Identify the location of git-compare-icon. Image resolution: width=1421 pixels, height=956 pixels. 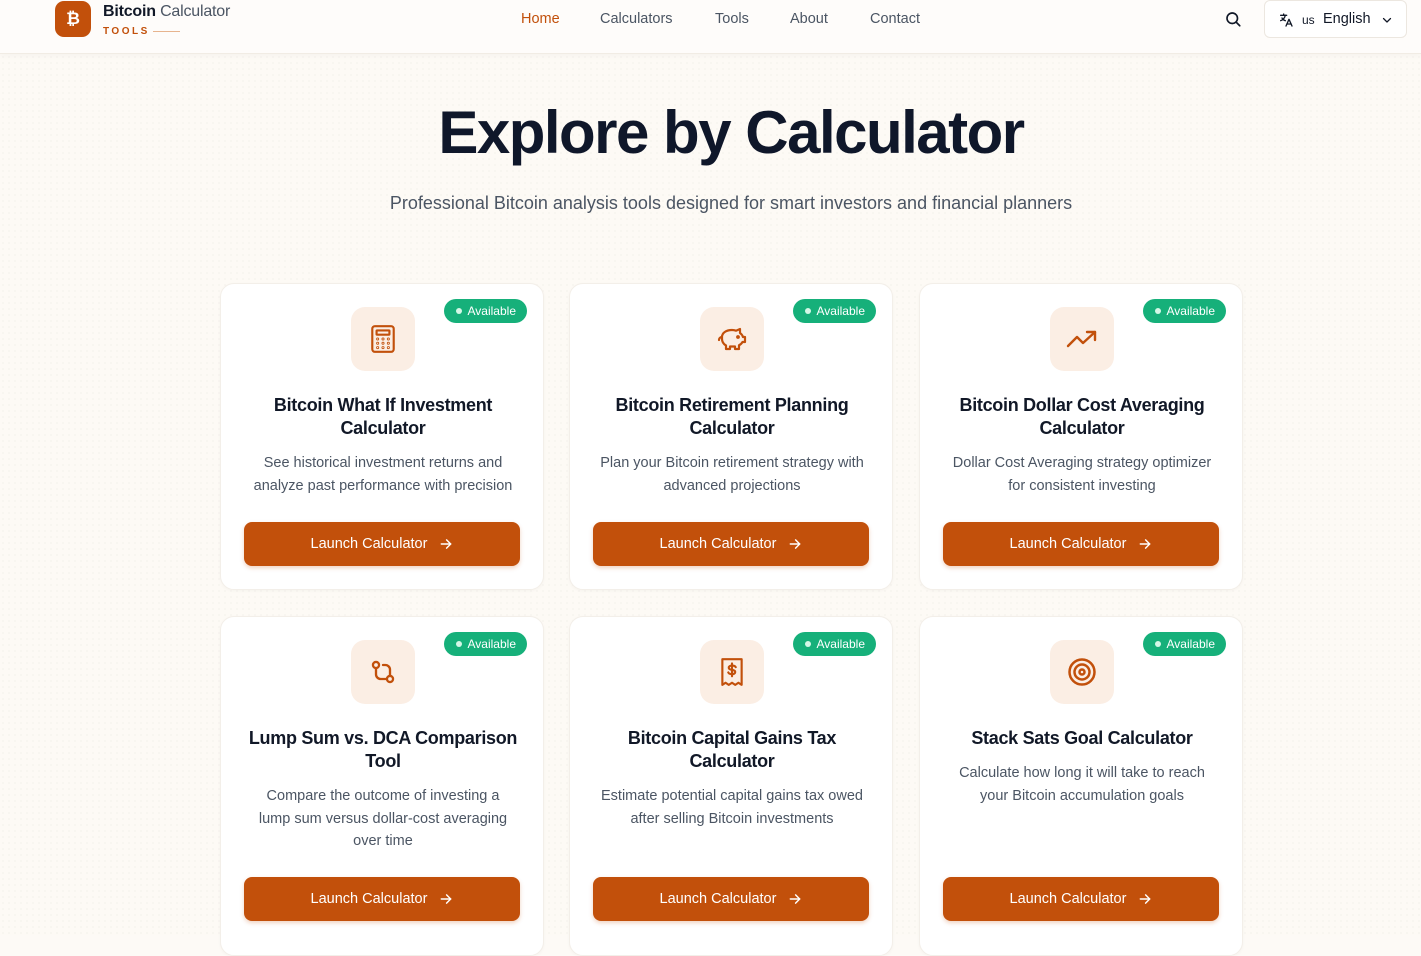
(383, 672).